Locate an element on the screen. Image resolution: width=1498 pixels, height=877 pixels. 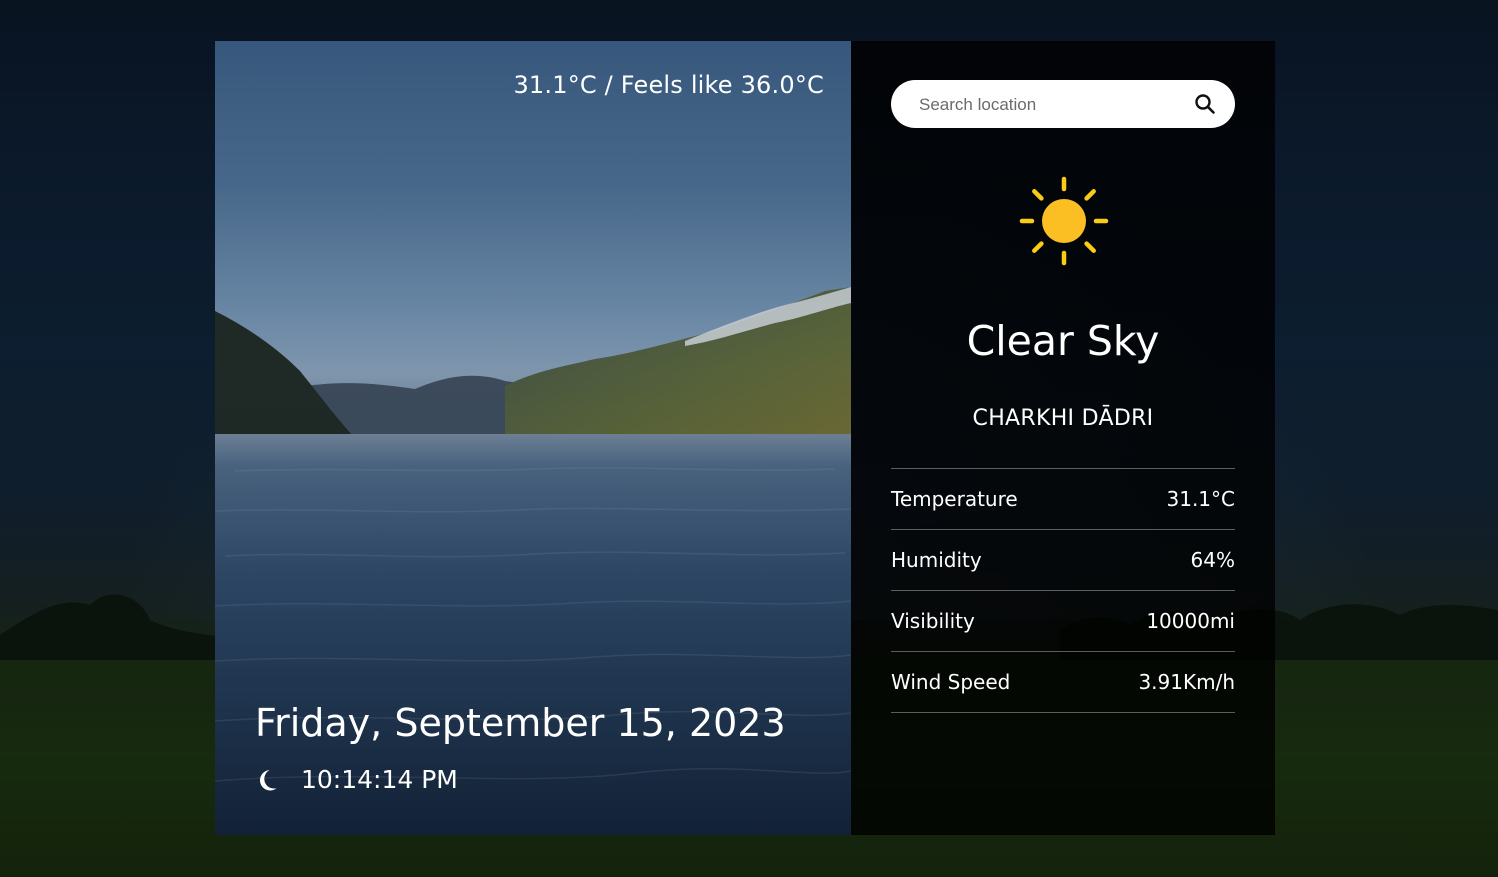
stat-label: Wind Speed is located at coordinates (951, 682).